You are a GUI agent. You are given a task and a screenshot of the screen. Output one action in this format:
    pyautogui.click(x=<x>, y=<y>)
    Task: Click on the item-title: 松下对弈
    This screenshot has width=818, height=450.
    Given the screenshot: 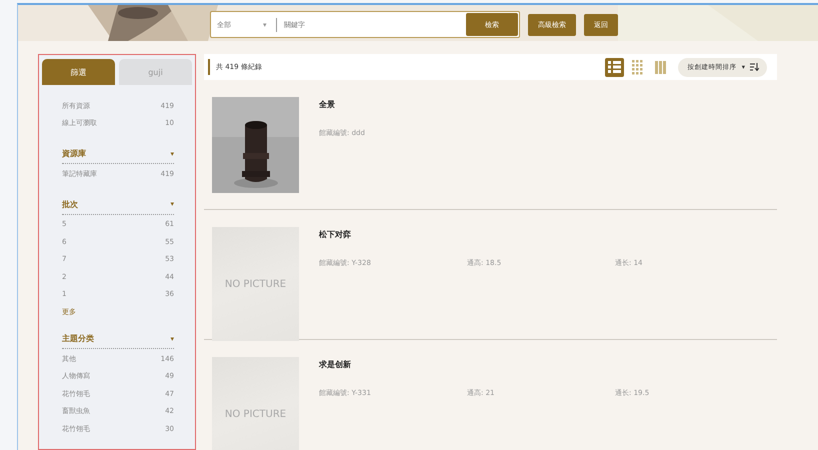 What is the action you would take?
    pyautogui.click(x=541, y=234)
    